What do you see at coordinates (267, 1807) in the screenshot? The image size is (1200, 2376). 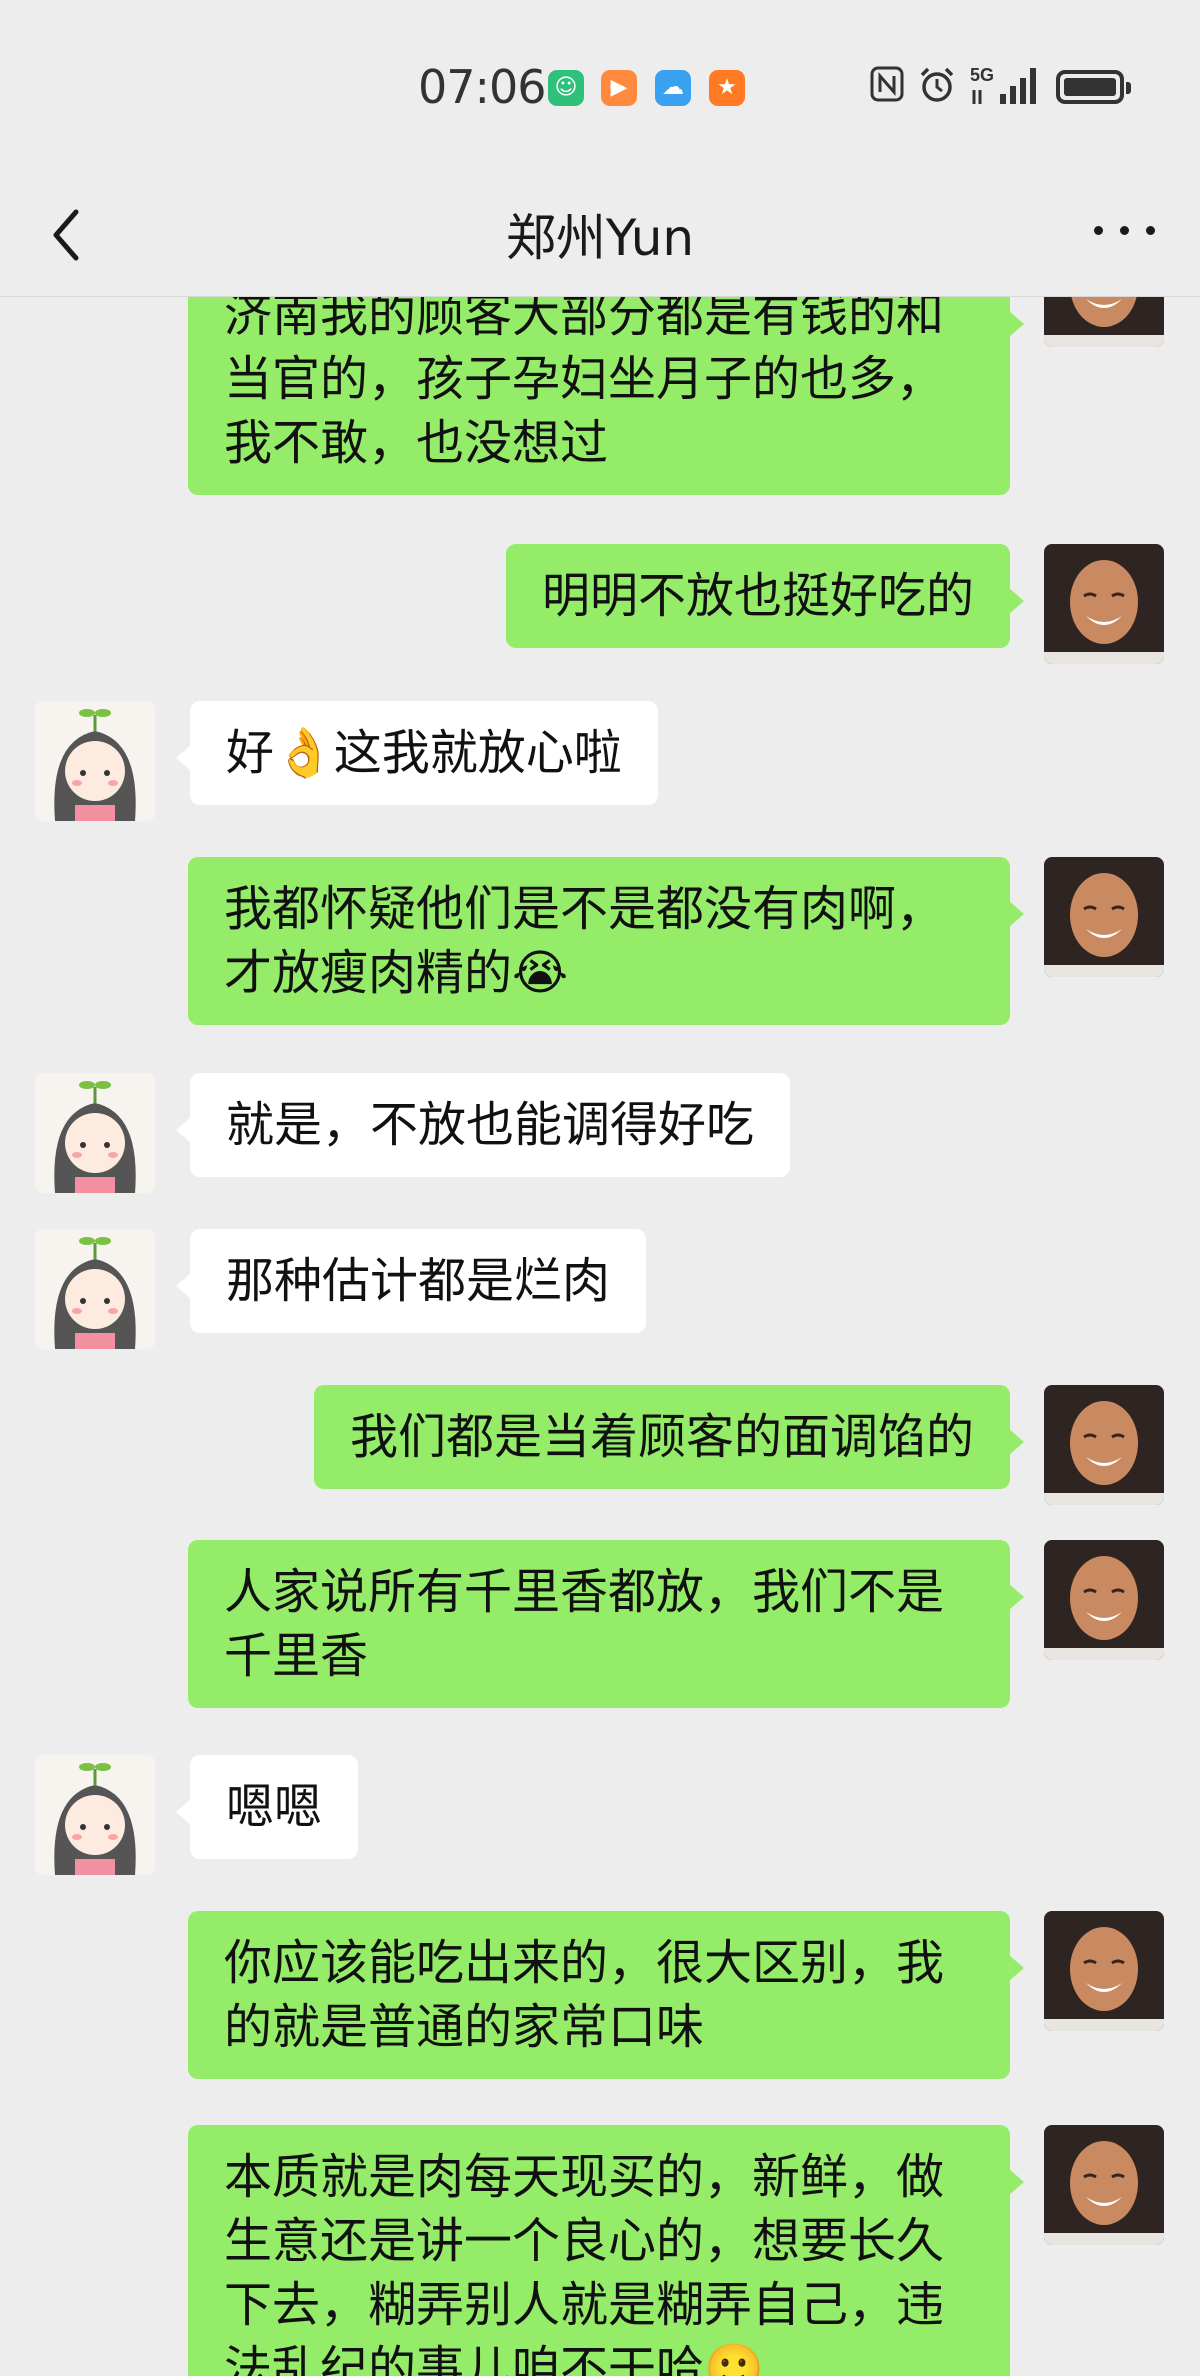 I see `message-bubble-received: 嗯嗯` at bounding box center [267, 1807].